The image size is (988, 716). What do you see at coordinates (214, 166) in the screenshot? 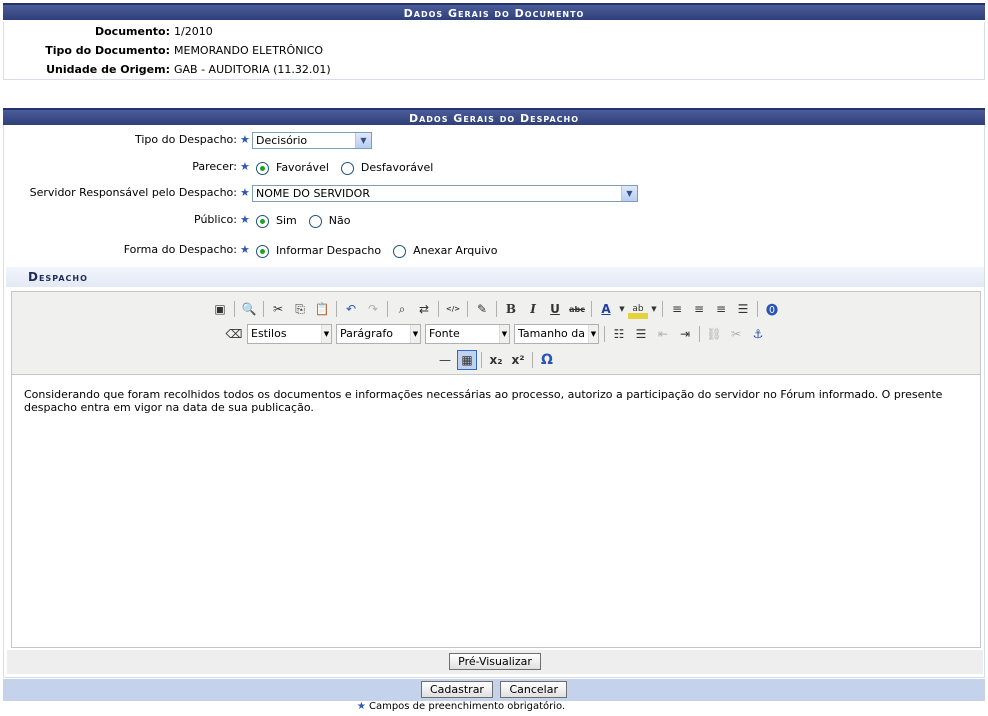
I see `parecer-label: Parecer:` at bounding box center [214, 166].